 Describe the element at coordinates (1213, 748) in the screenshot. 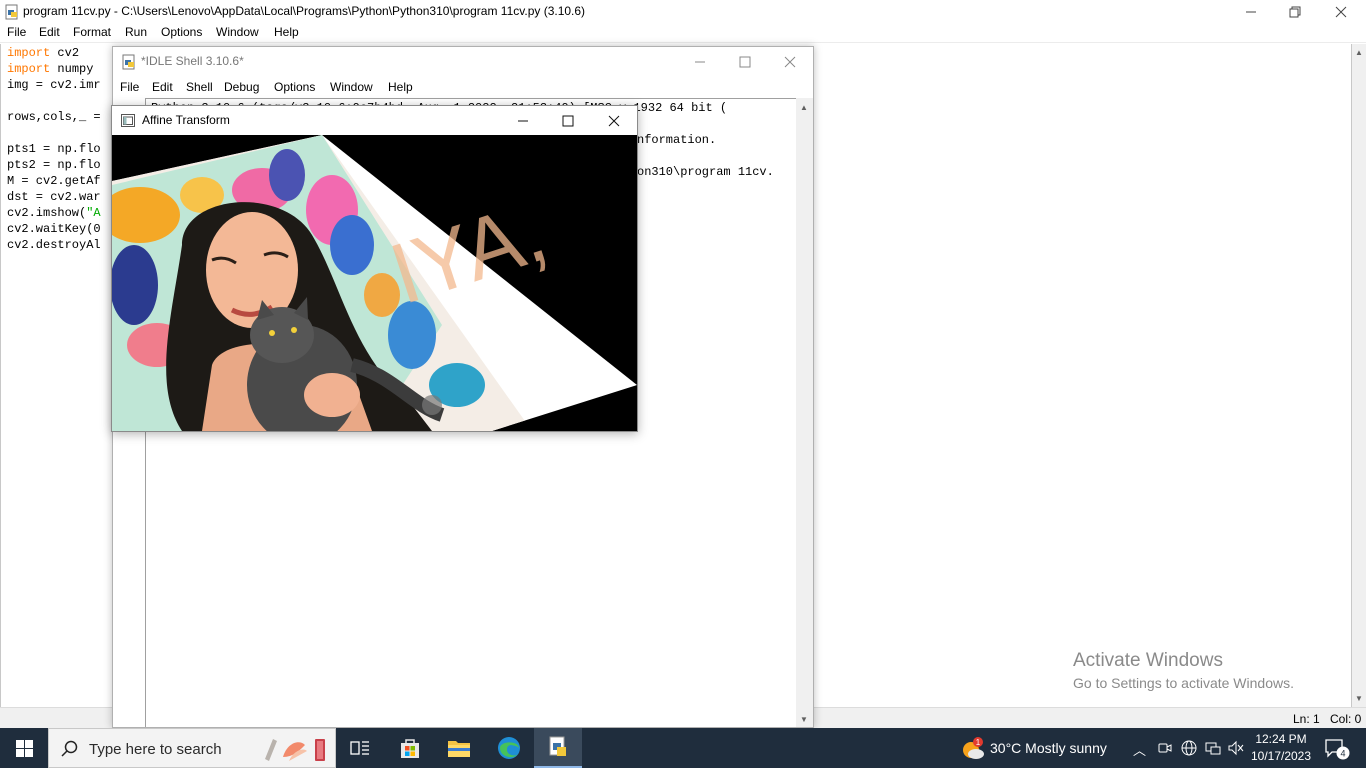

I see `network-icon` at that location.